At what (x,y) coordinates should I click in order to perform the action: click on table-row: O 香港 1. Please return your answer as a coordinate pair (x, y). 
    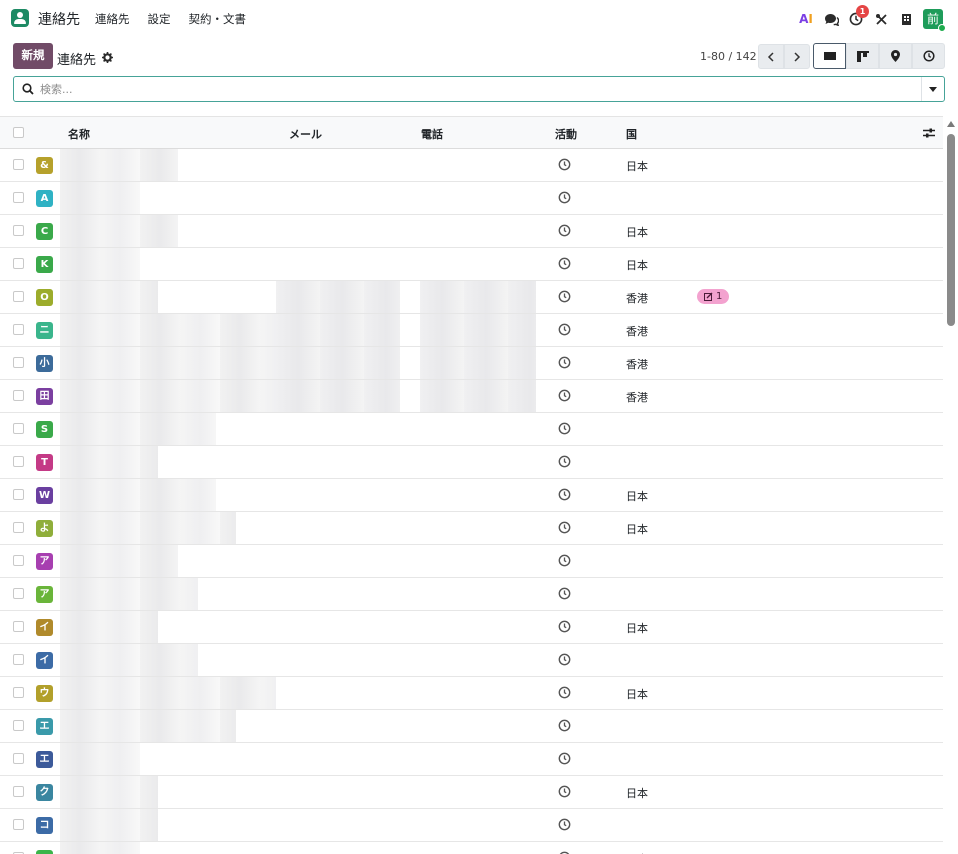
    Looking at the image, I should click on (471, 297).